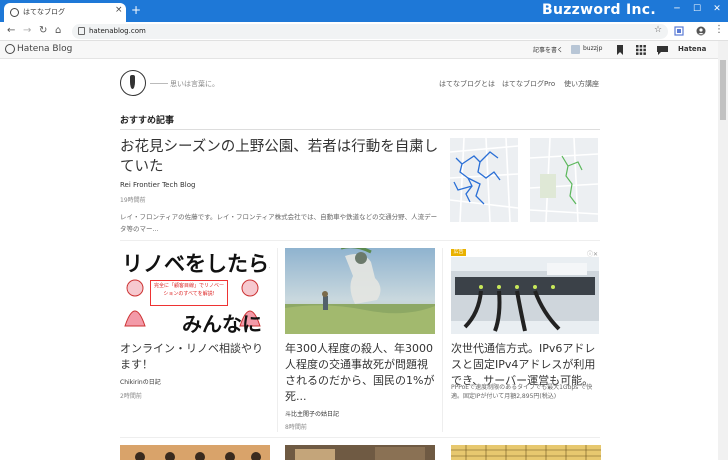  What do you see at coordinates (526, 452) in the screenshot?
I see `bottom-thumb-shogi-image` at bounding box center [526, 452].